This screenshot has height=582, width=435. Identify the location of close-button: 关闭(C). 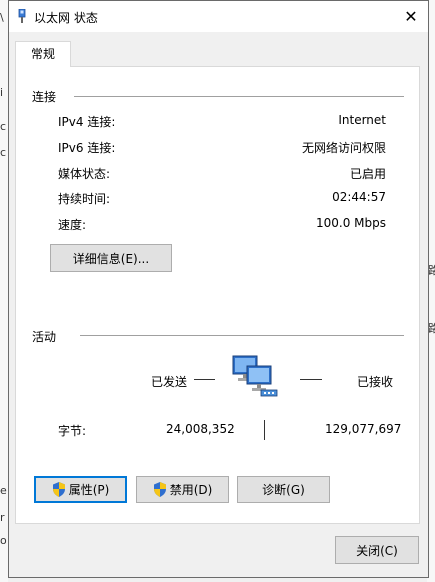
(377, 550).